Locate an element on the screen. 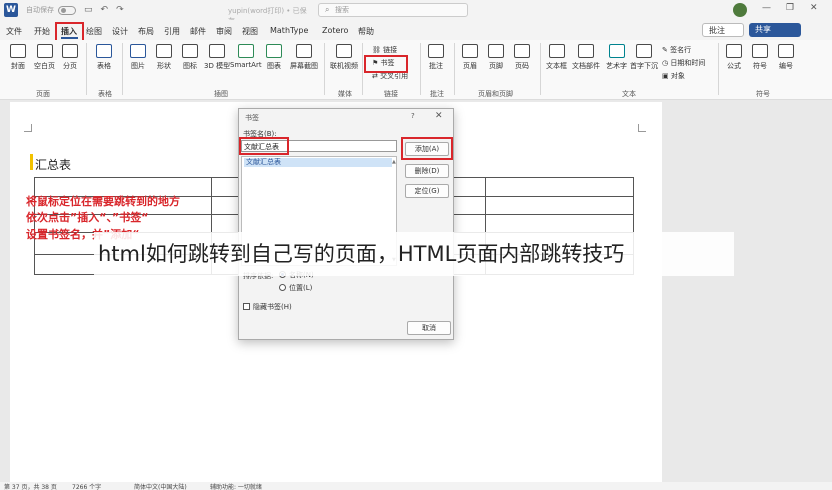 This screenshot has width=832, height=490. list-item: 文献汇总表 is located at coordinates (318, 162).